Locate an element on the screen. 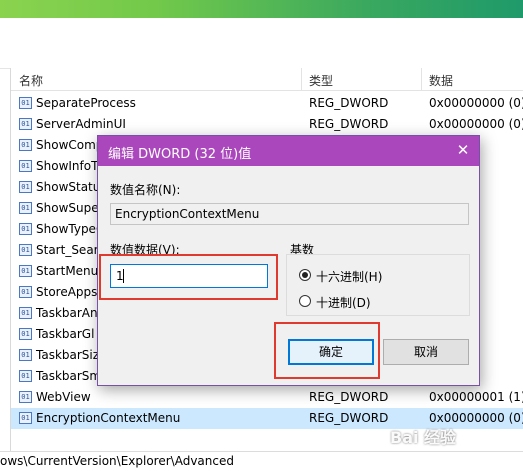  row-name: SeparateProcess is located at coordinates (86, 103).